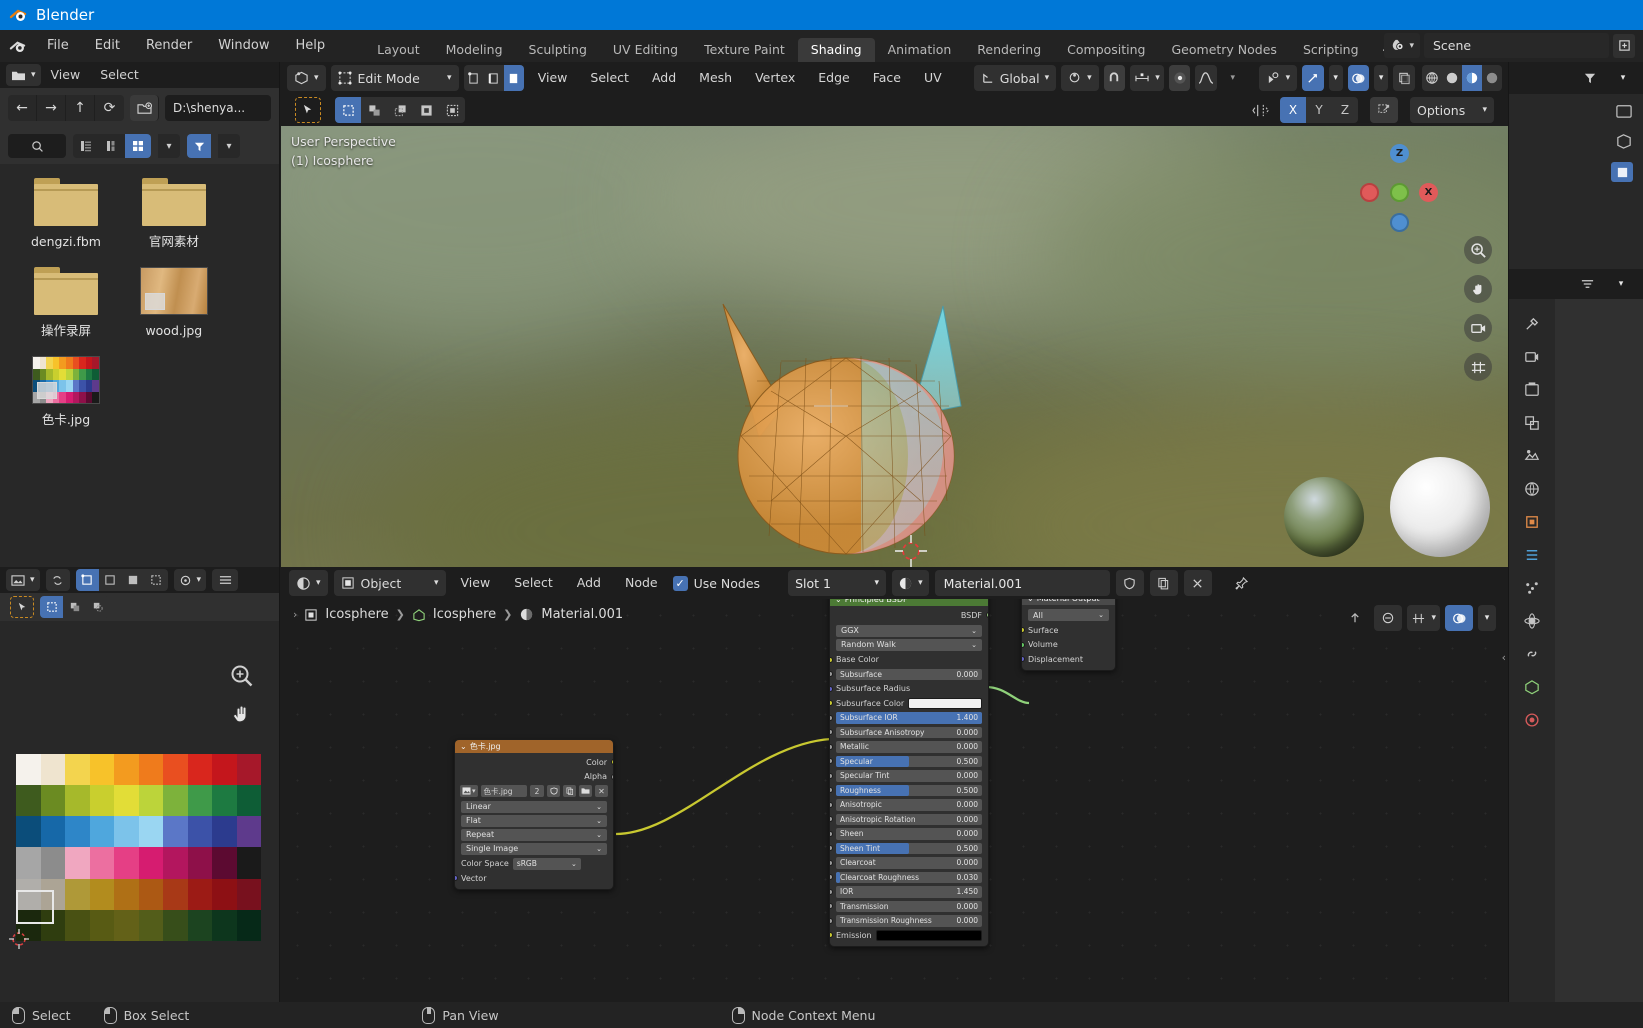 The image size is (1643, 1028). I want to click on viewport-options-dropdown: Options ▾, so click(1452, 110).